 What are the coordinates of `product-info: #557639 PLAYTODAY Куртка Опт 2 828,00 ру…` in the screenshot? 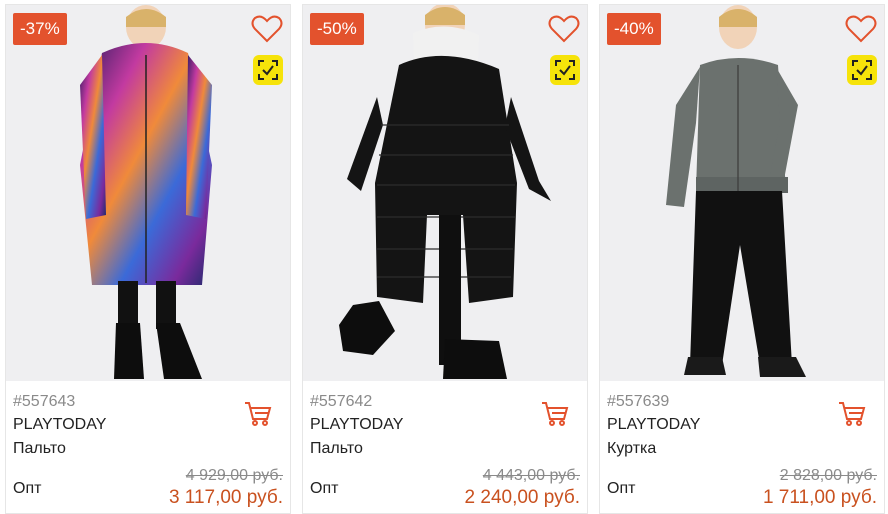 It's located at (742, 447).